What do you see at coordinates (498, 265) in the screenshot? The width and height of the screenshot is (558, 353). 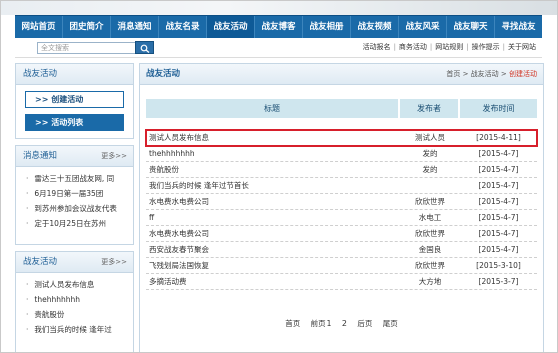 I see `row-date: [2015-3-10]` at bounding box center [498, 265].